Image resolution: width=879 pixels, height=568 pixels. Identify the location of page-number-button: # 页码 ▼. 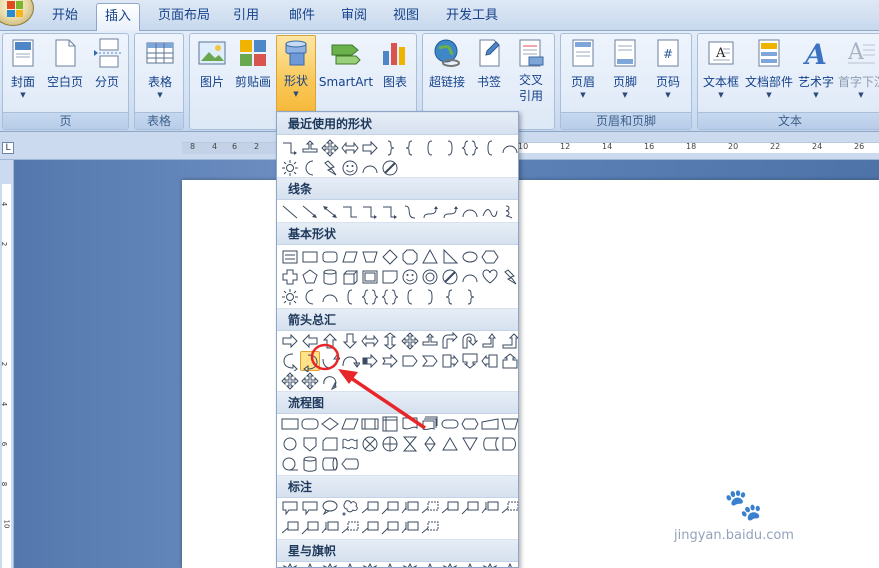
(668, 68).